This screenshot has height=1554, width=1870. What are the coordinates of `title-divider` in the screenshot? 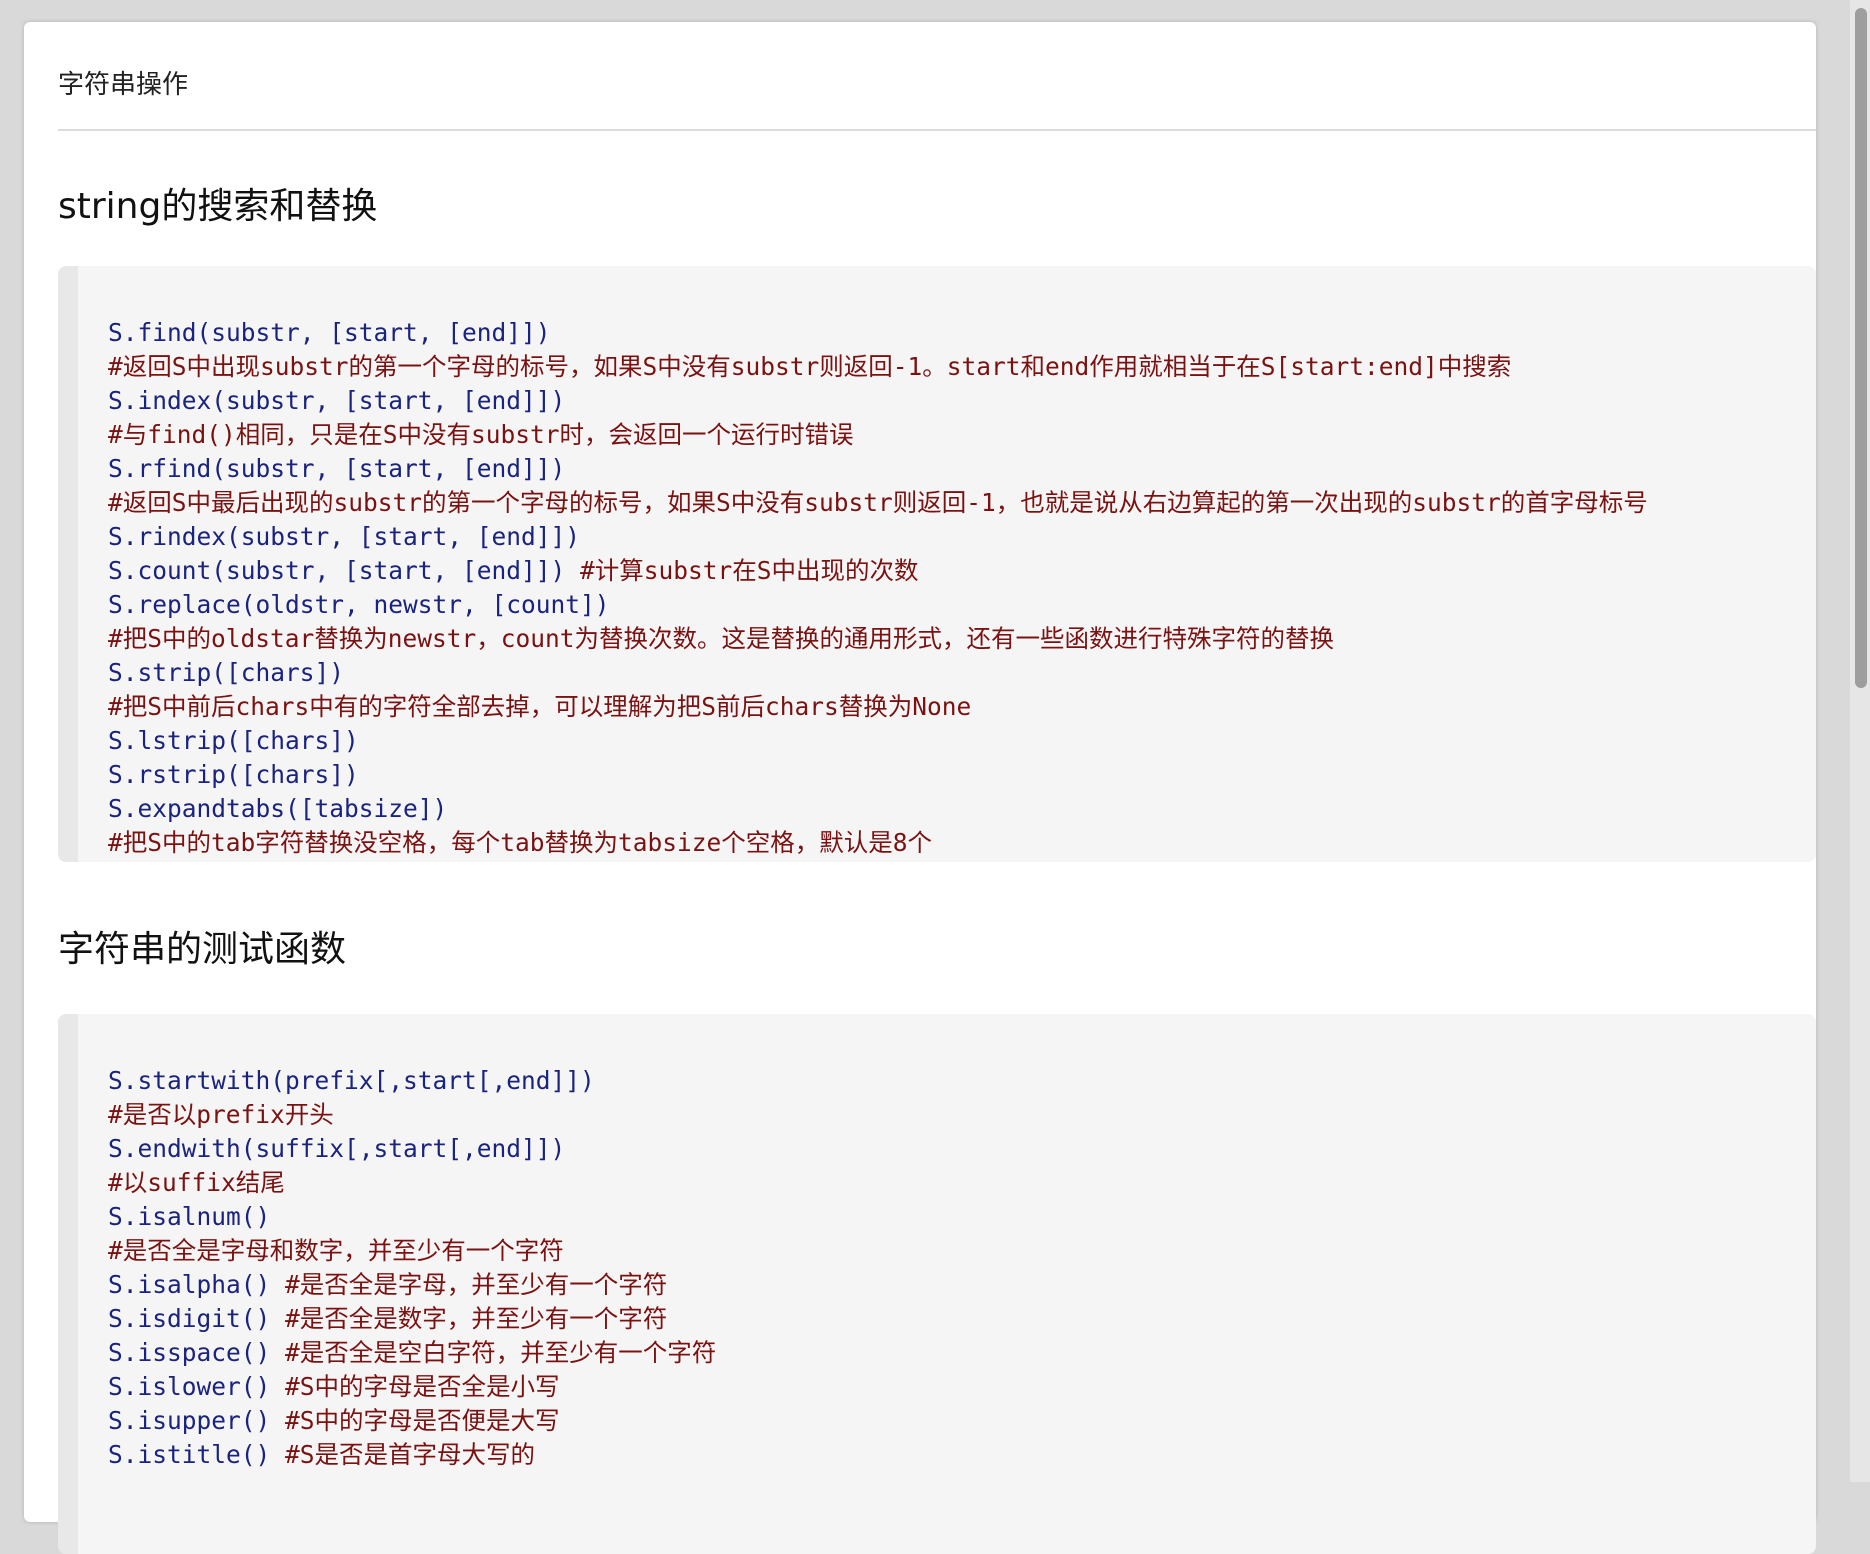 It's located at (937, 130).